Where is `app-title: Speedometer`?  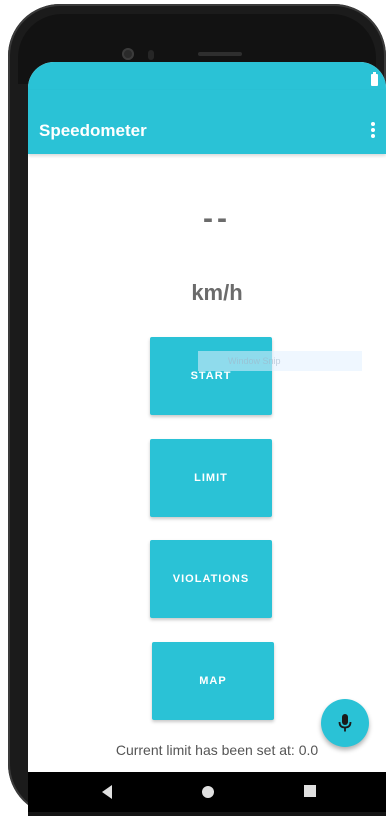
app-title: Speedometer is located at coordinates (93, 130).